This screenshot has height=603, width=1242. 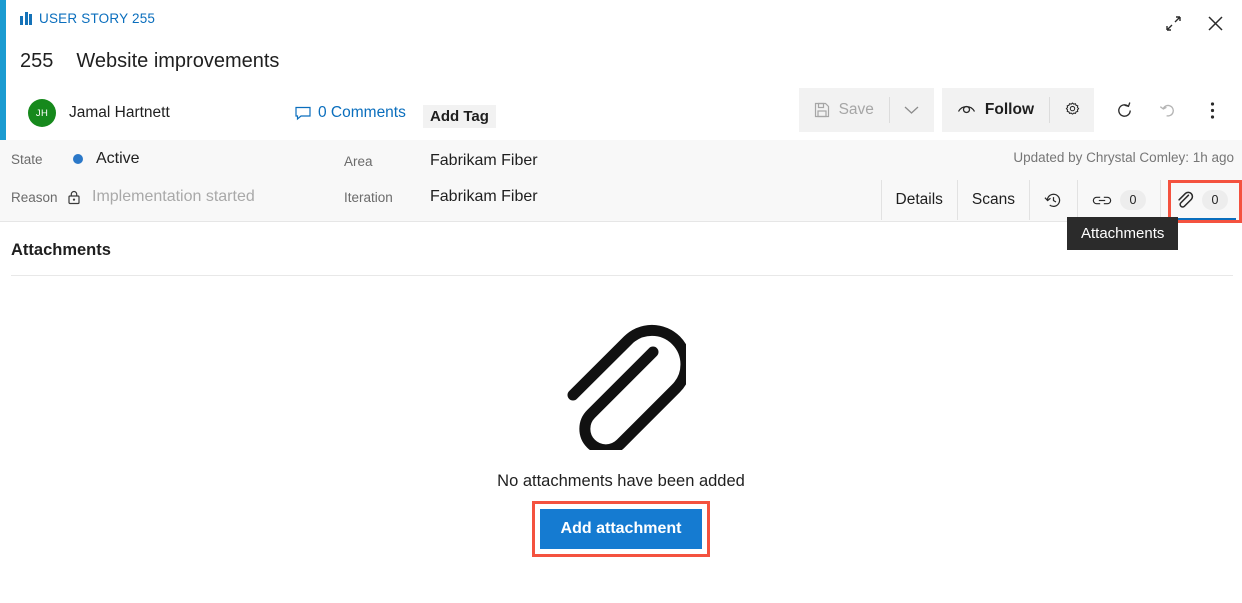 What do you see at coordinates (626, 387) in the screenshot?
I see `paperclip-illustration` at bounding box center [626, 387].